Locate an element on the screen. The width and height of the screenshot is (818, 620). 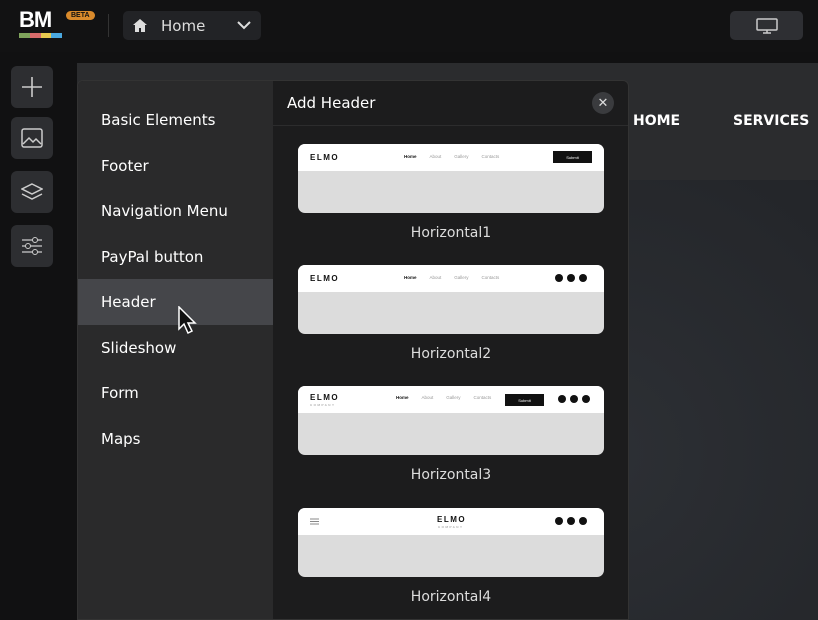
category-maps: Maps is located at coordinates (175, 439).